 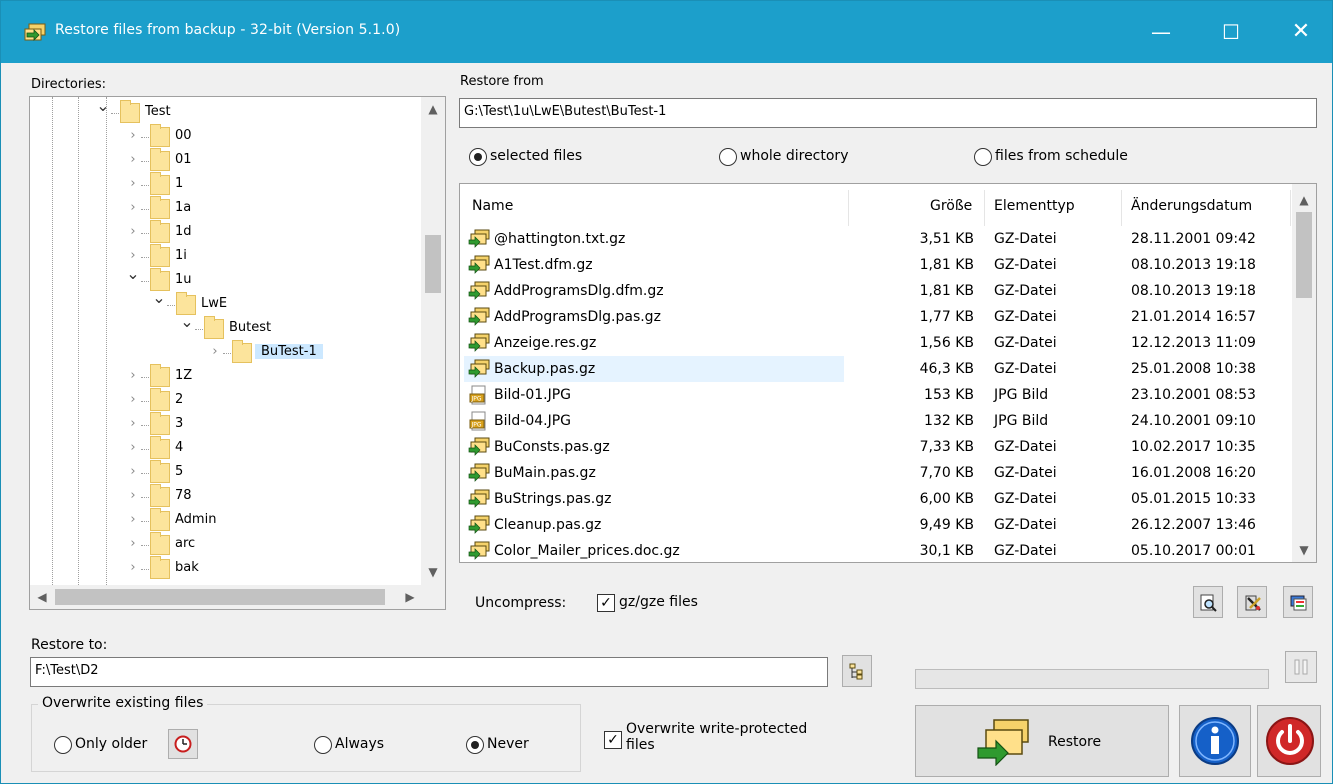 What do you see at coordinates (1161, 32) in the screenshot?
I see `minimize-button: —` at bounding box center [1161, 32].